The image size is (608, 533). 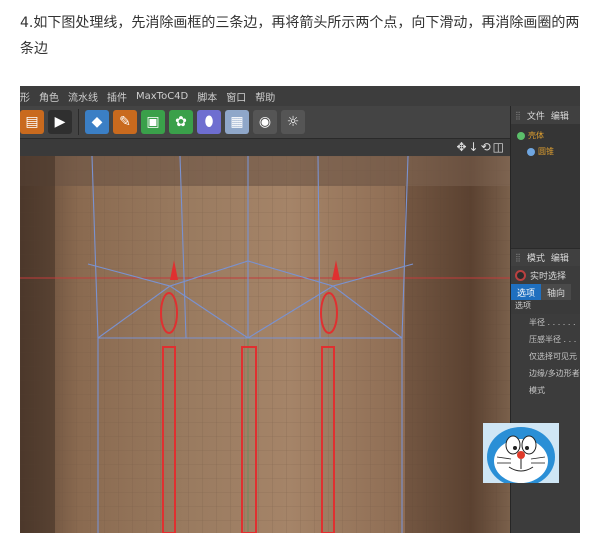 What do you see at coordinates (536, 257) in the screenshot?
I see `tab-mode: 模式` at bounding box center [536, 257].